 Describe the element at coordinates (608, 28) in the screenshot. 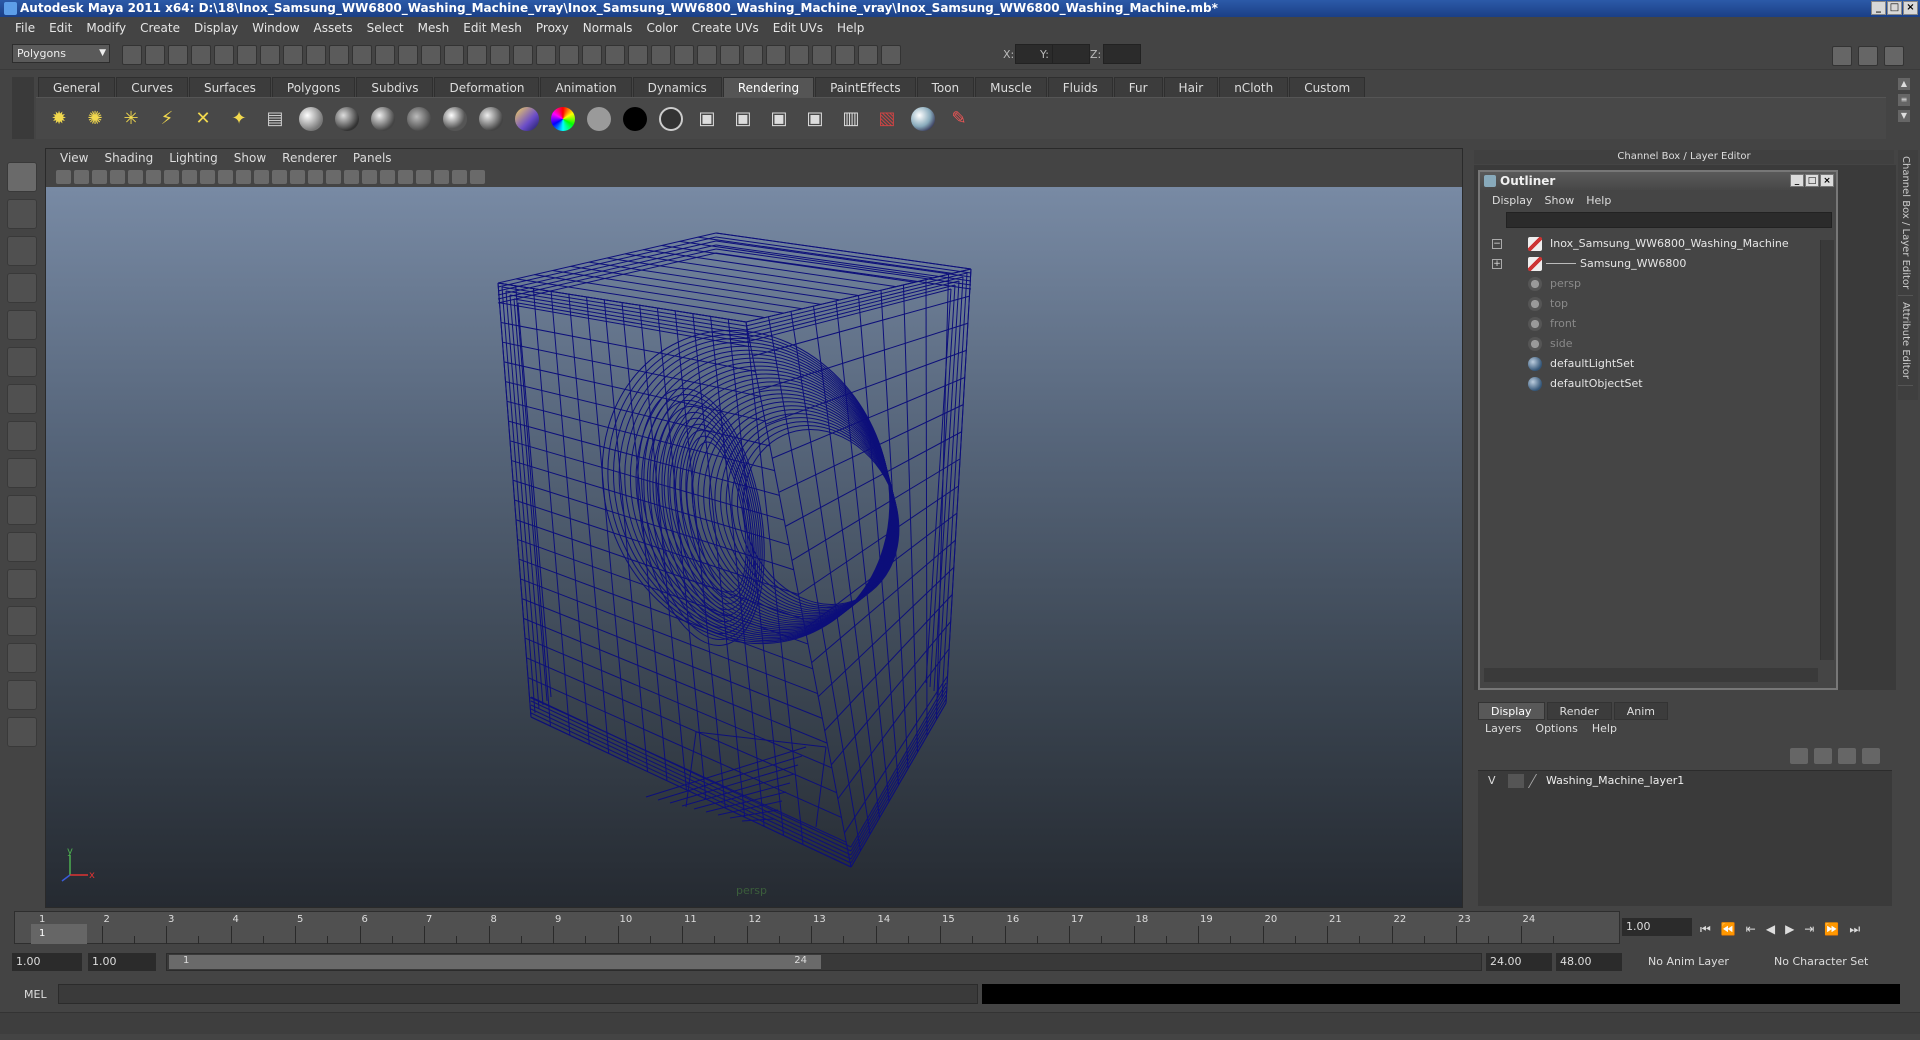

I see `menu-normals: Normals` at that location.